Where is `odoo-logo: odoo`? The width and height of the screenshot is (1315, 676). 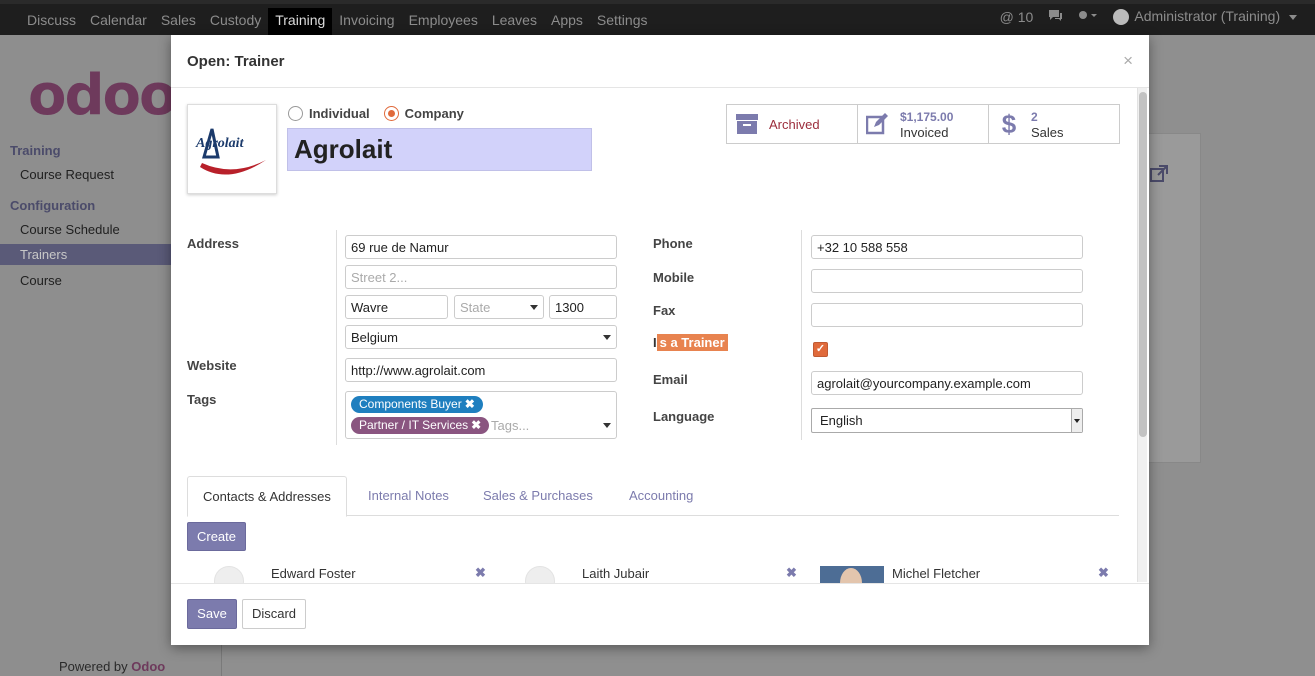 odoo-logo: odoo is located at coordinates (103, 95).